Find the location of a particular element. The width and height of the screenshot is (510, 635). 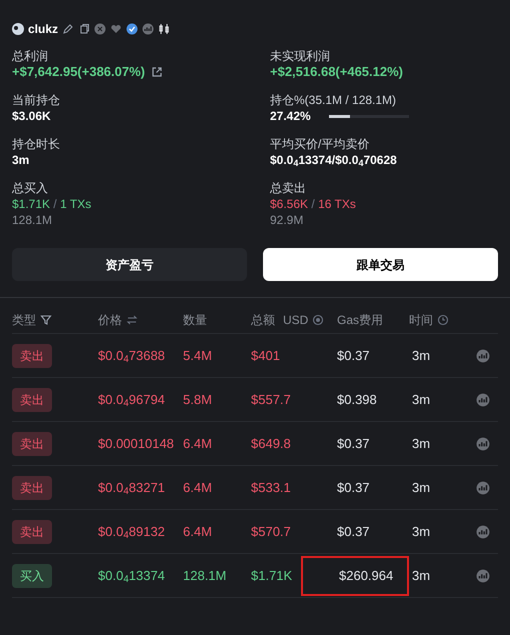

column-header: 数量 is located at coordinates (195, 320).